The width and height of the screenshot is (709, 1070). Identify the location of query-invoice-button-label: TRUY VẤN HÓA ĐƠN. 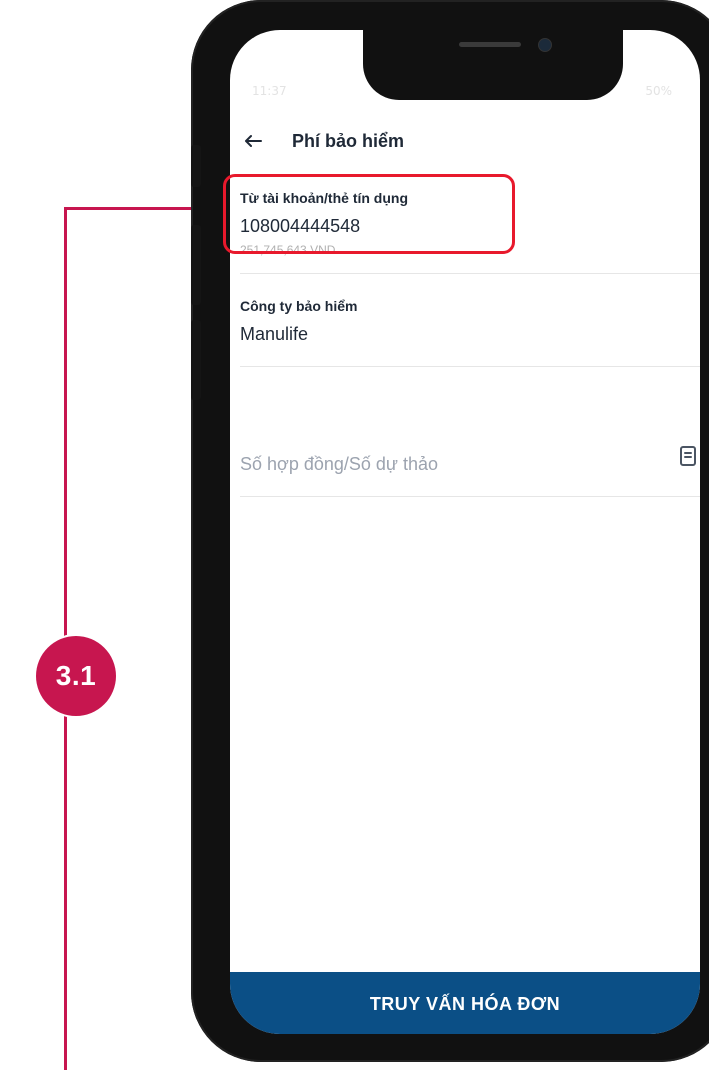
(465, 1003).